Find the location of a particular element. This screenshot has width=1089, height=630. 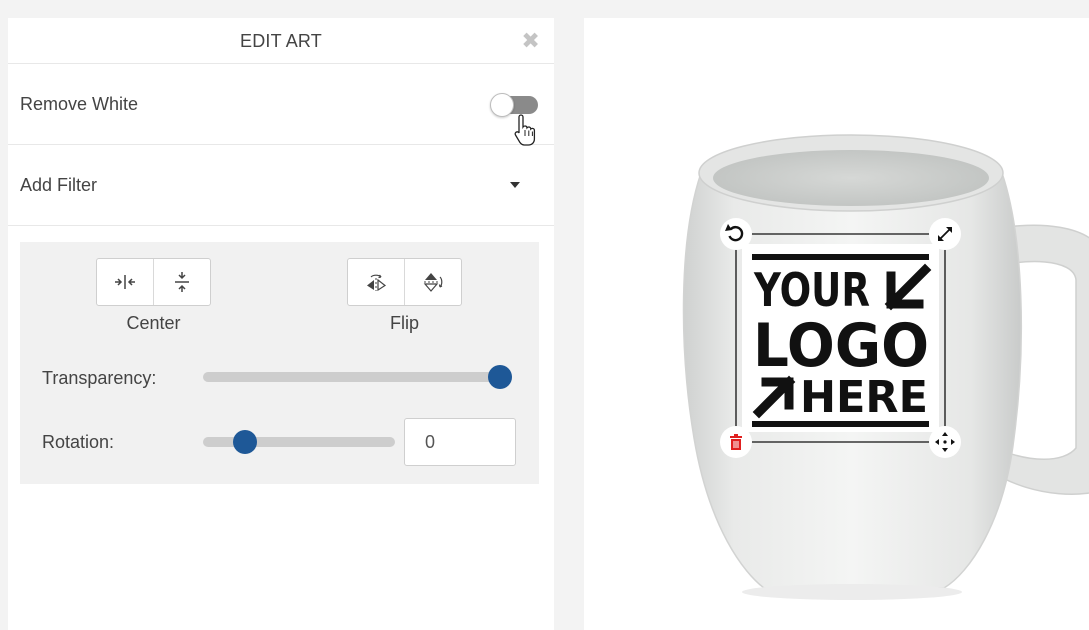

rotate-icon is located at coordinates (736, 234).